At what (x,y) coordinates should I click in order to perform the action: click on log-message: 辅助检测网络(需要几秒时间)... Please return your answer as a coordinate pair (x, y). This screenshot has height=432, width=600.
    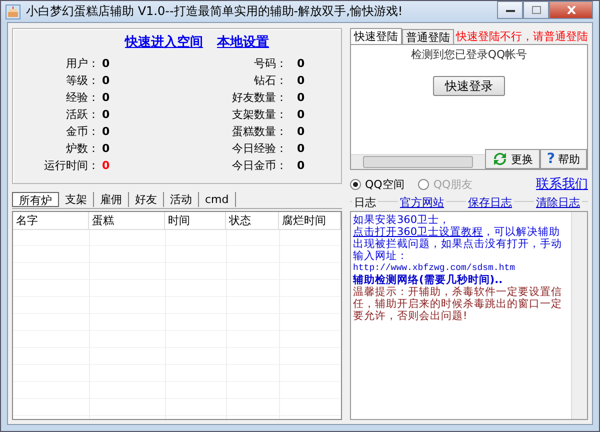
    Looking at the image, I should click on (428, 280).